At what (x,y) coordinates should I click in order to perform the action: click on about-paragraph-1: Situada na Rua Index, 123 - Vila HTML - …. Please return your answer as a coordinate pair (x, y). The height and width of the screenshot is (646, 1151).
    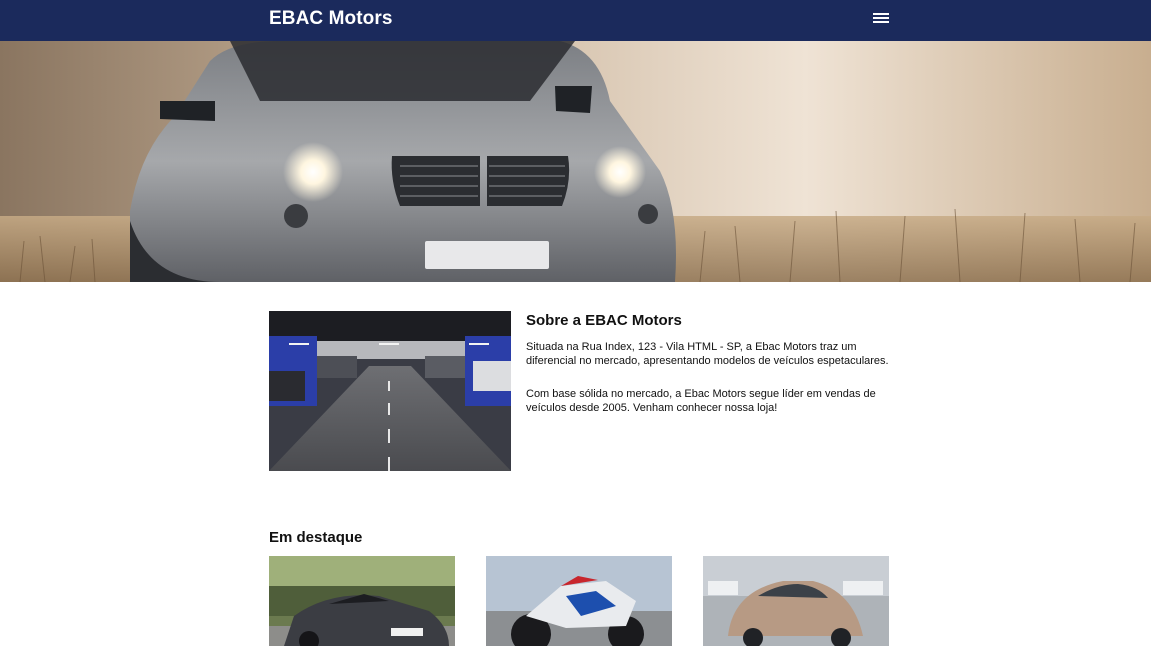
    Looking at the image, I should click on (707, 354).